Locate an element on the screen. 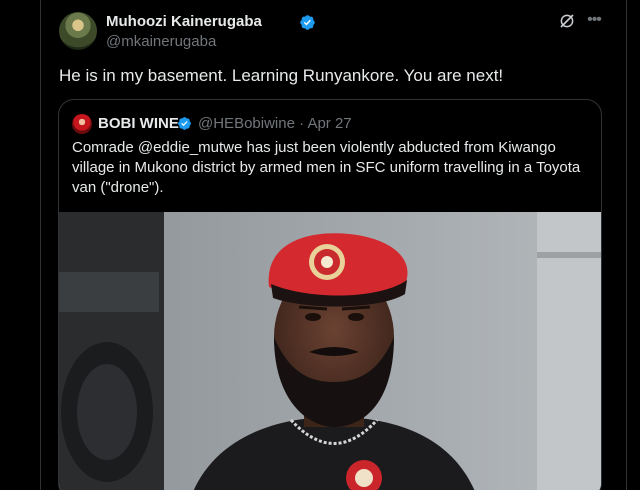  quoted-author-handle: @HEBobiwine is located at coordinates (246, 123).